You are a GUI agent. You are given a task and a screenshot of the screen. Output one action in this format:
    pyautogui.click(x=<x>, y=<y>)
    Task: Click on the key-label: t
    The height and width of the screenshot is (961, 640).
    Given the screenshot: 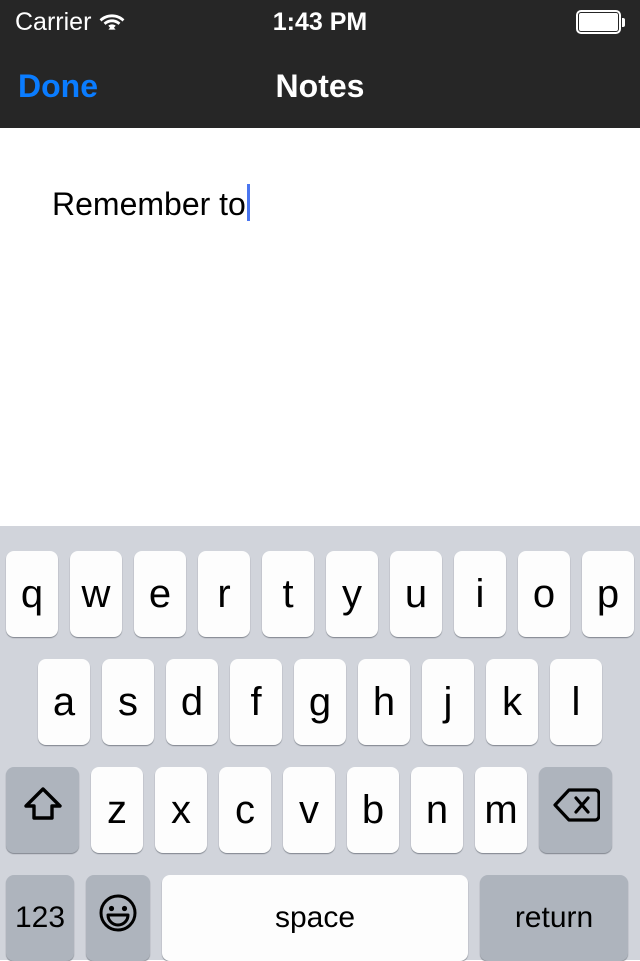 What is the action you would take?
    pyautogui.click(x=288, y=593)
    